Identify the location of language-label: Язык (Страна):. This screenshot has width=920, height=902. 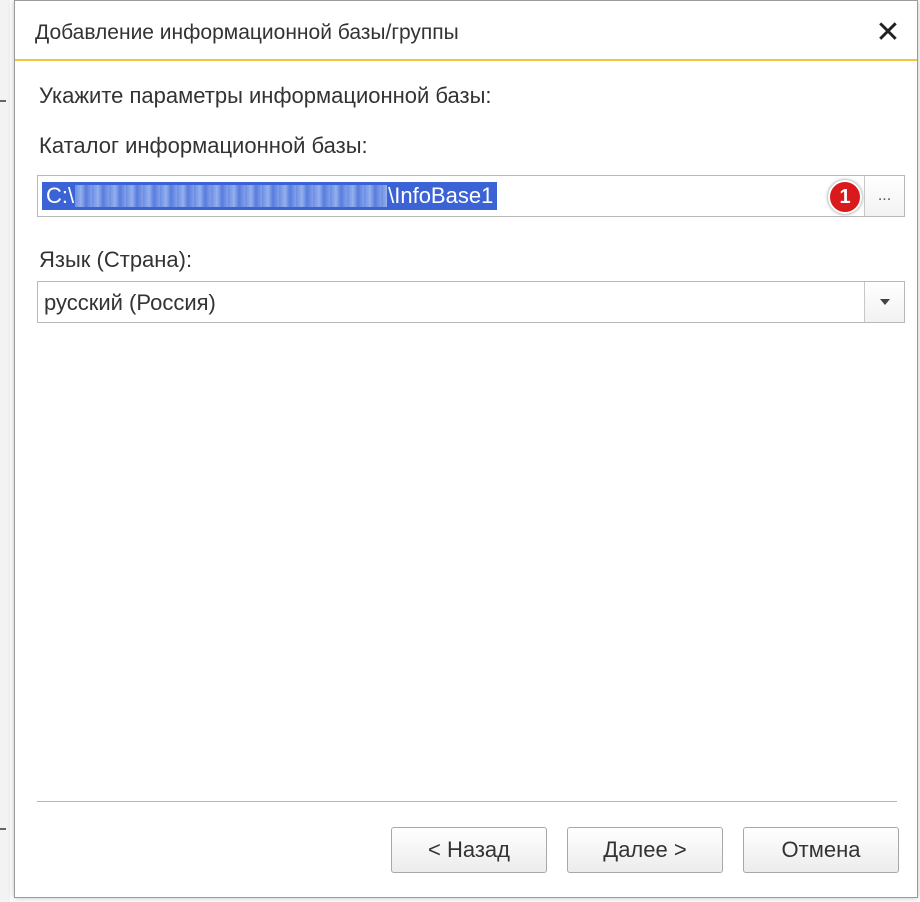
(116, 259).